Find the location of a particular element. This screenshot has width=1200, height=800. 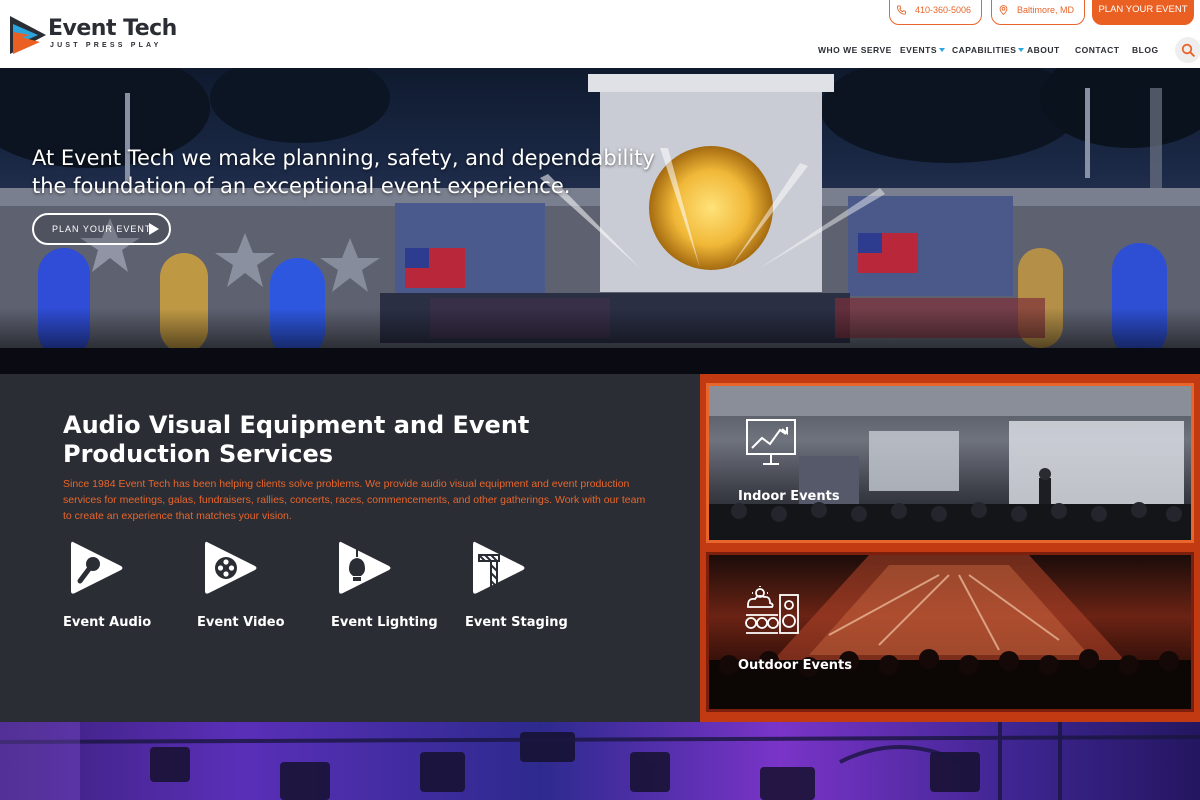

indoor-events-label: Indoor Events is located at coordinates (789, 496).